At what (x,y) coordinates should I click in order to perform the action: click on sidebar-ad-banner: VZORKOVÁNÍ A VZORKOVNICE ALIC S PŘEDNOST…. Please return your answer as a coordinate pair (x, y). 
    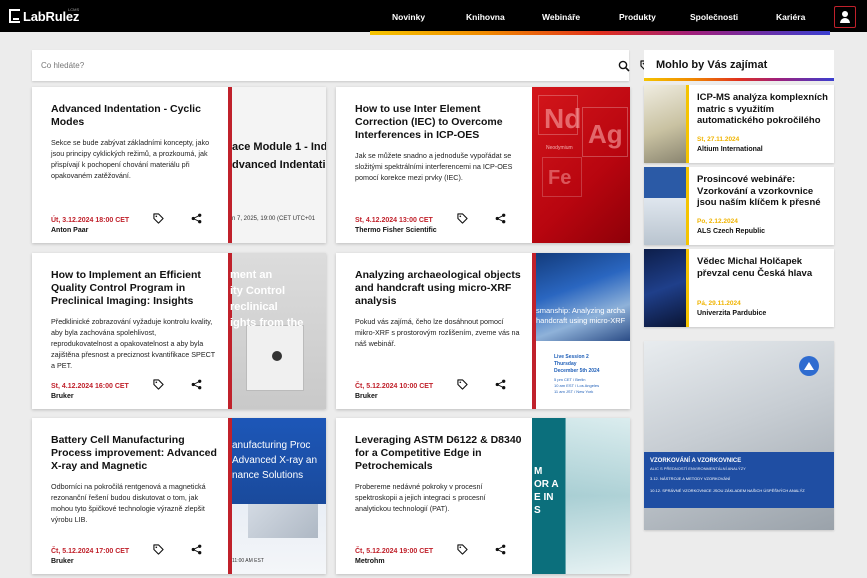
    Looking at the image, I should click on (739, 435).